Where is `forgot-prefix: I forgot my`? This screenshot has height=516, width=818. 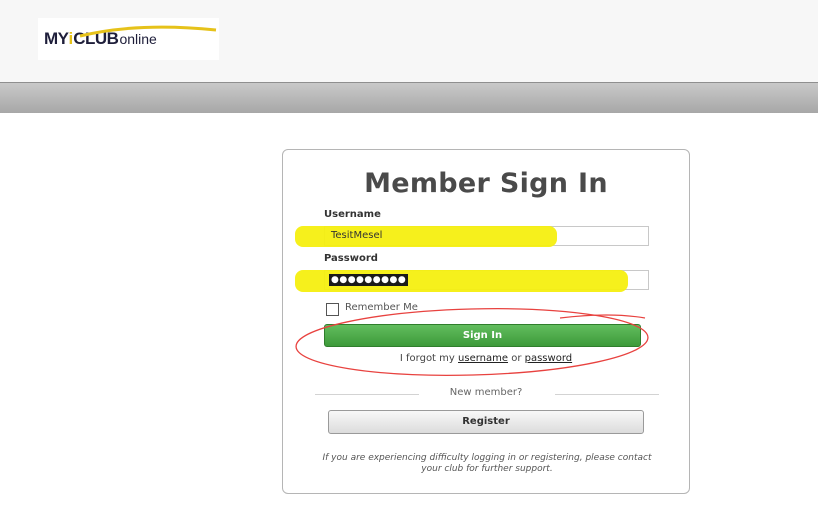 forgot-prefix: I forgot my is located at coordinates (427, 358).